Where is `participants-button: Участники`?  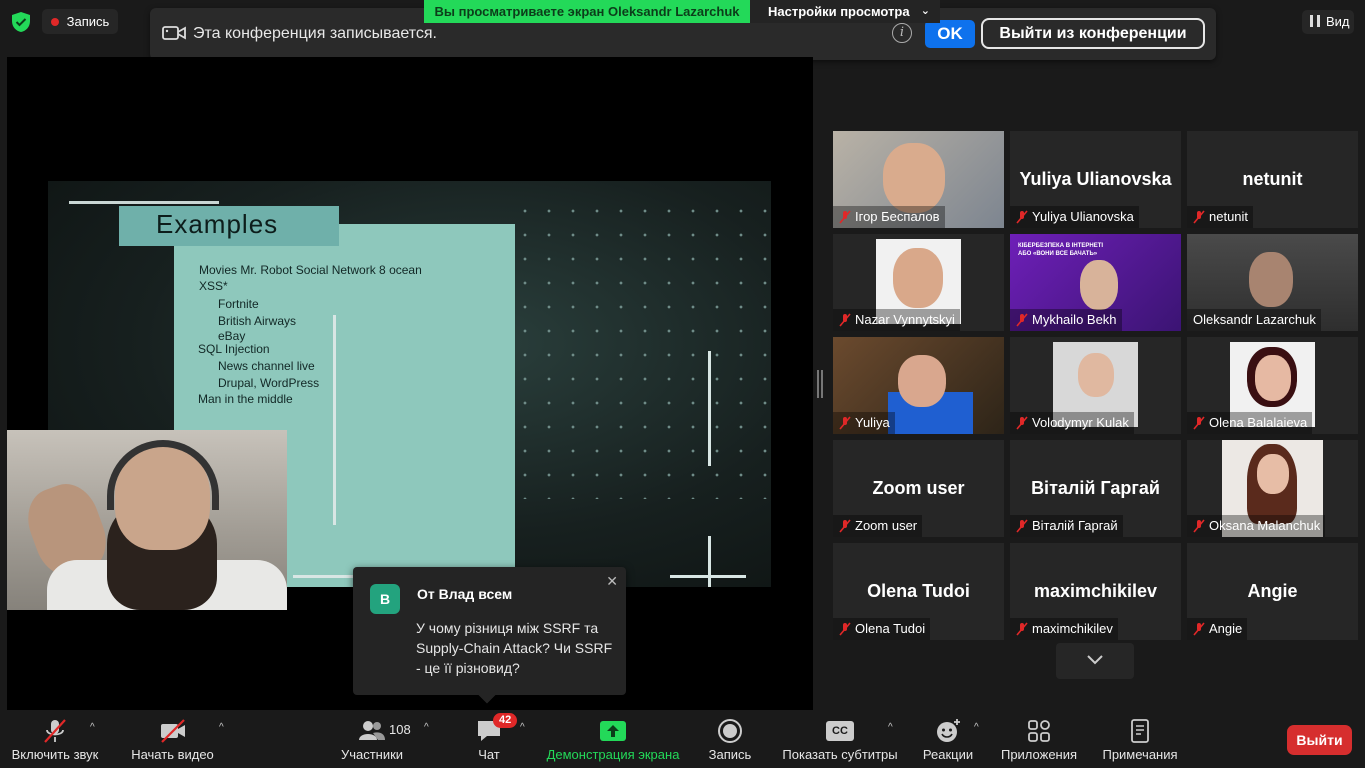
participants-button: Участники is located at coordinates (372, 739).